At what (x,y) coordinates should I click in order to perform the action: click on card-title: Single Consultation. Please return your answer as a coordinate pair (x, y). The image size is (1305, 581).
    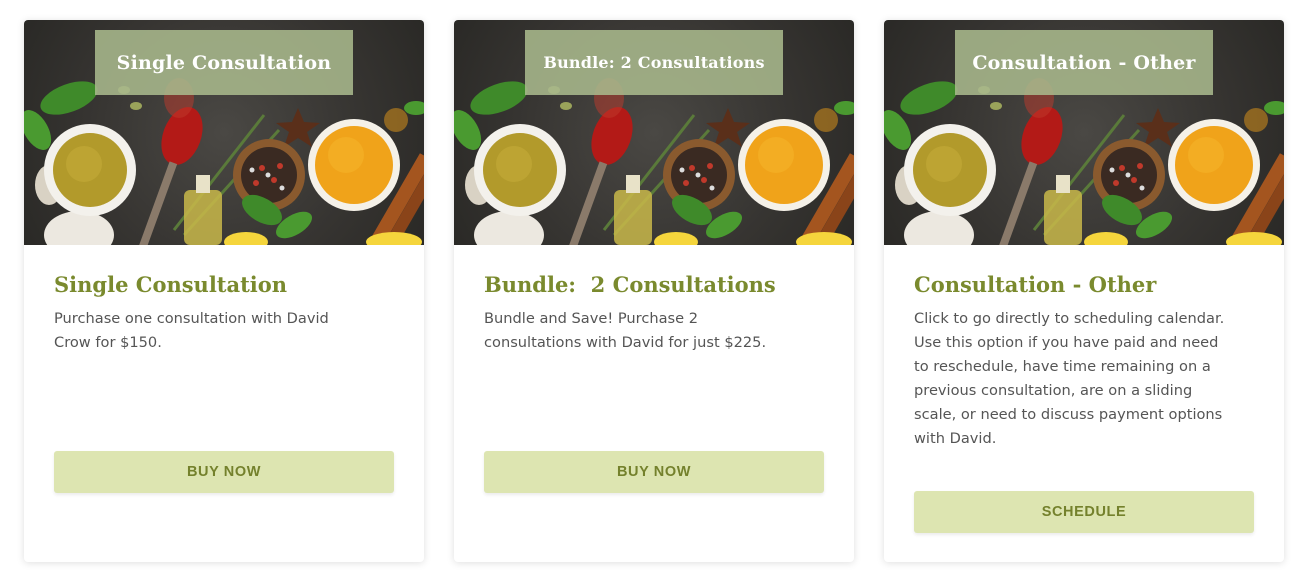
    Looking at the image, I should click on (171, 284).